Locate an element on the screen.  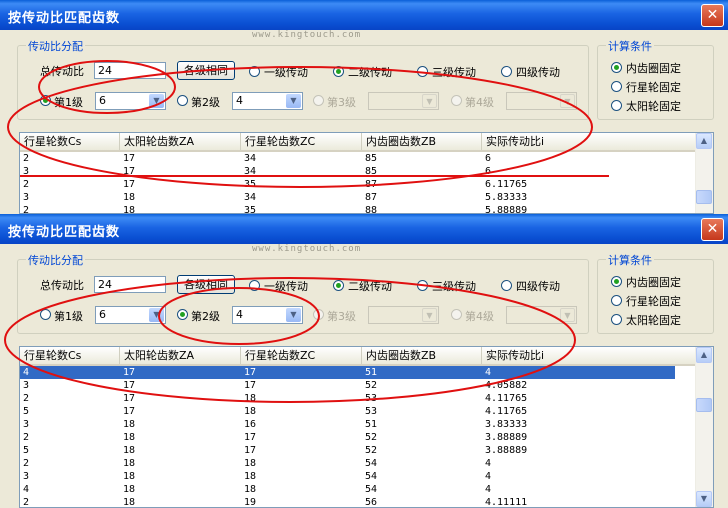
table-row: 3 18 18 54 4 is located at coordinates (347, 476).